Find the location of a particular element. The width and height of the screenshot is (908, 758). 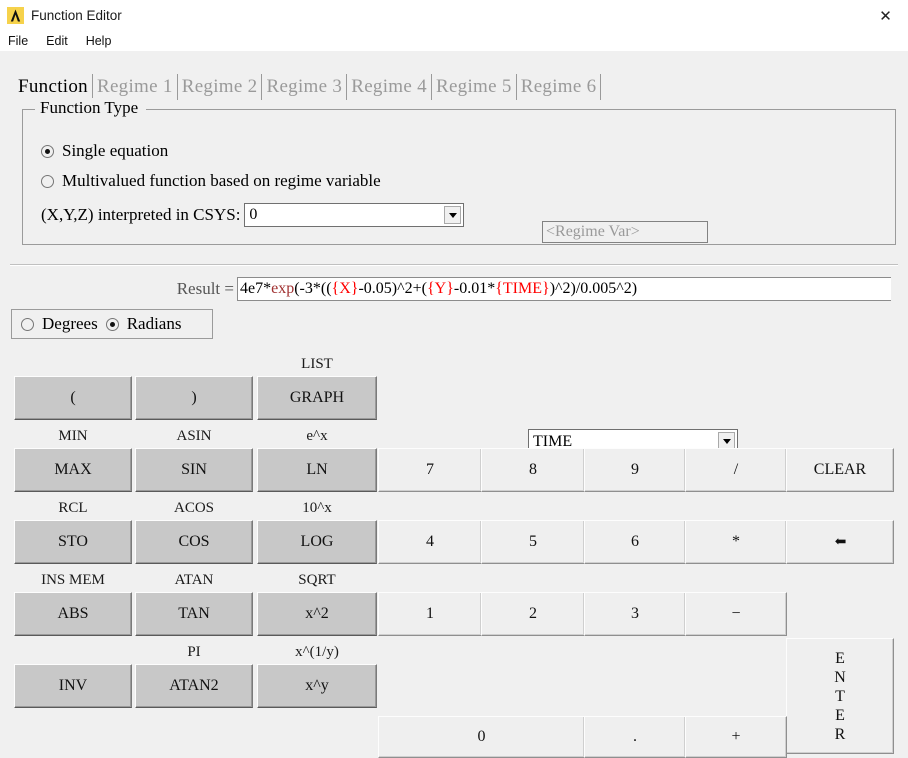

button-log: LOG is located at coordinates (317, 542).